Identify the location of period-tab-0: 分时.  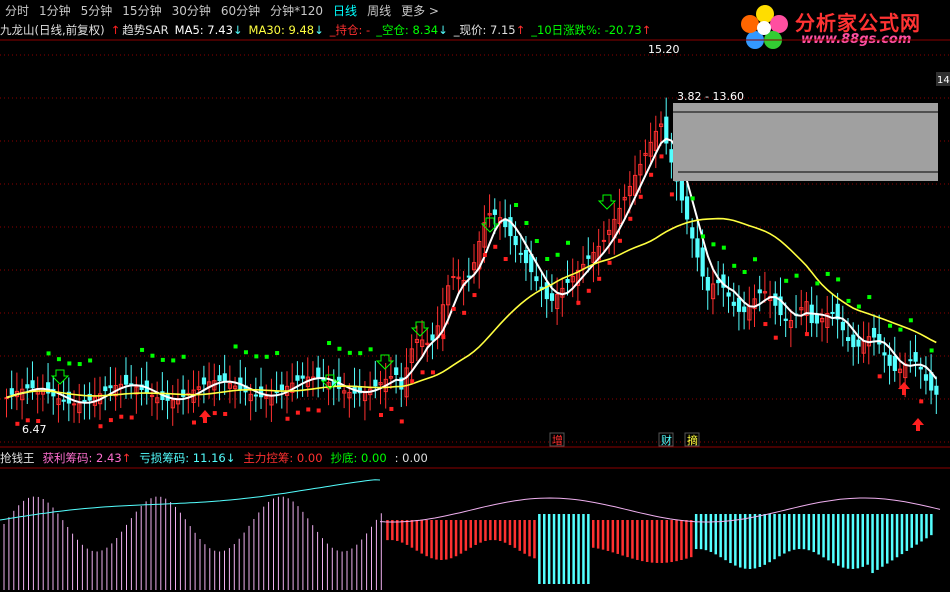
(17, 10).